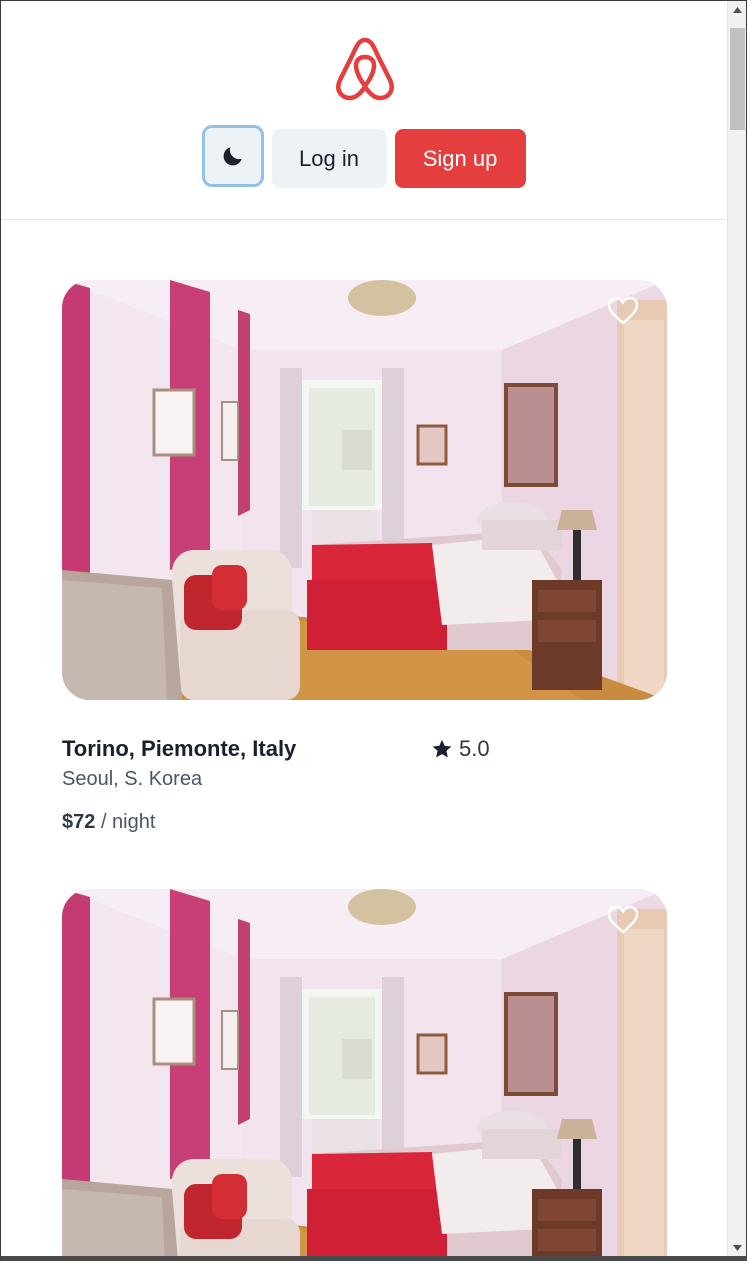 This screenshot has width=747, height=1261. I want to click on moon-icon, so click(232, 156).